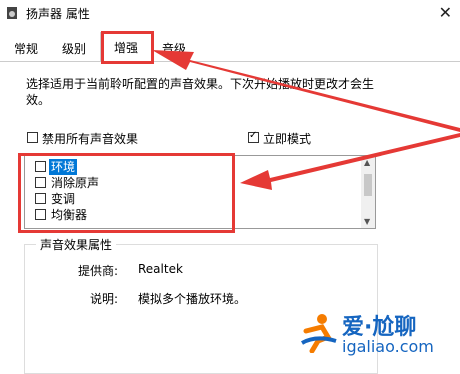 The width and height of the screenshot is (460, 374). I want to click on runner-logo-icon, so click(319, 333).